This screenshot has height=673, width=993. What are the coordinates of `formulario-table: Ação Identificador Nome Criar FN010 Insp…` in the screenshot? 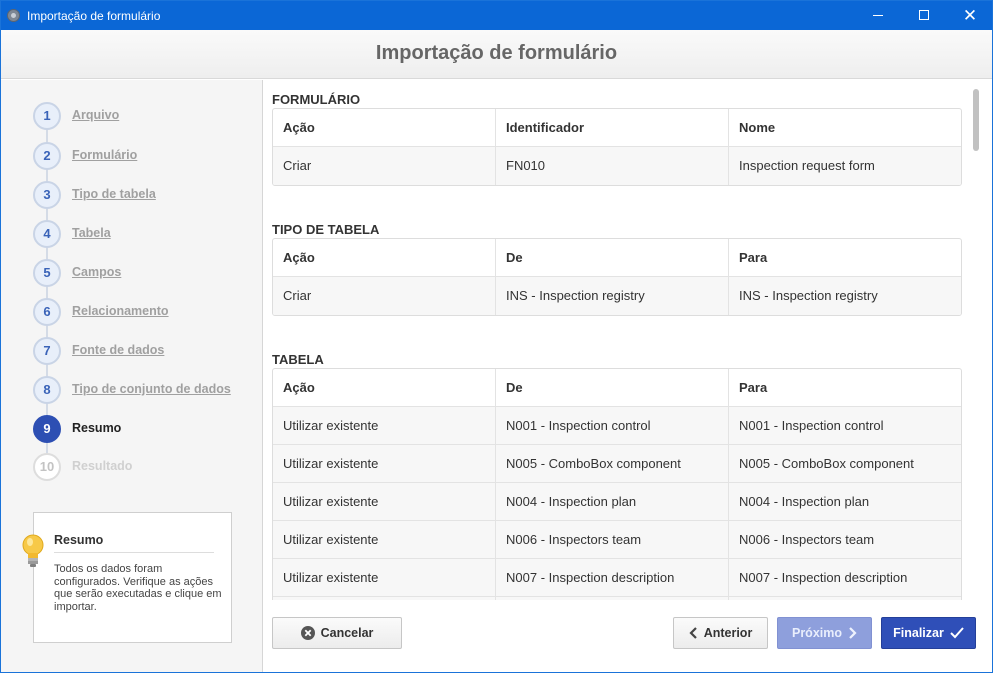 It's located at (617, 147).